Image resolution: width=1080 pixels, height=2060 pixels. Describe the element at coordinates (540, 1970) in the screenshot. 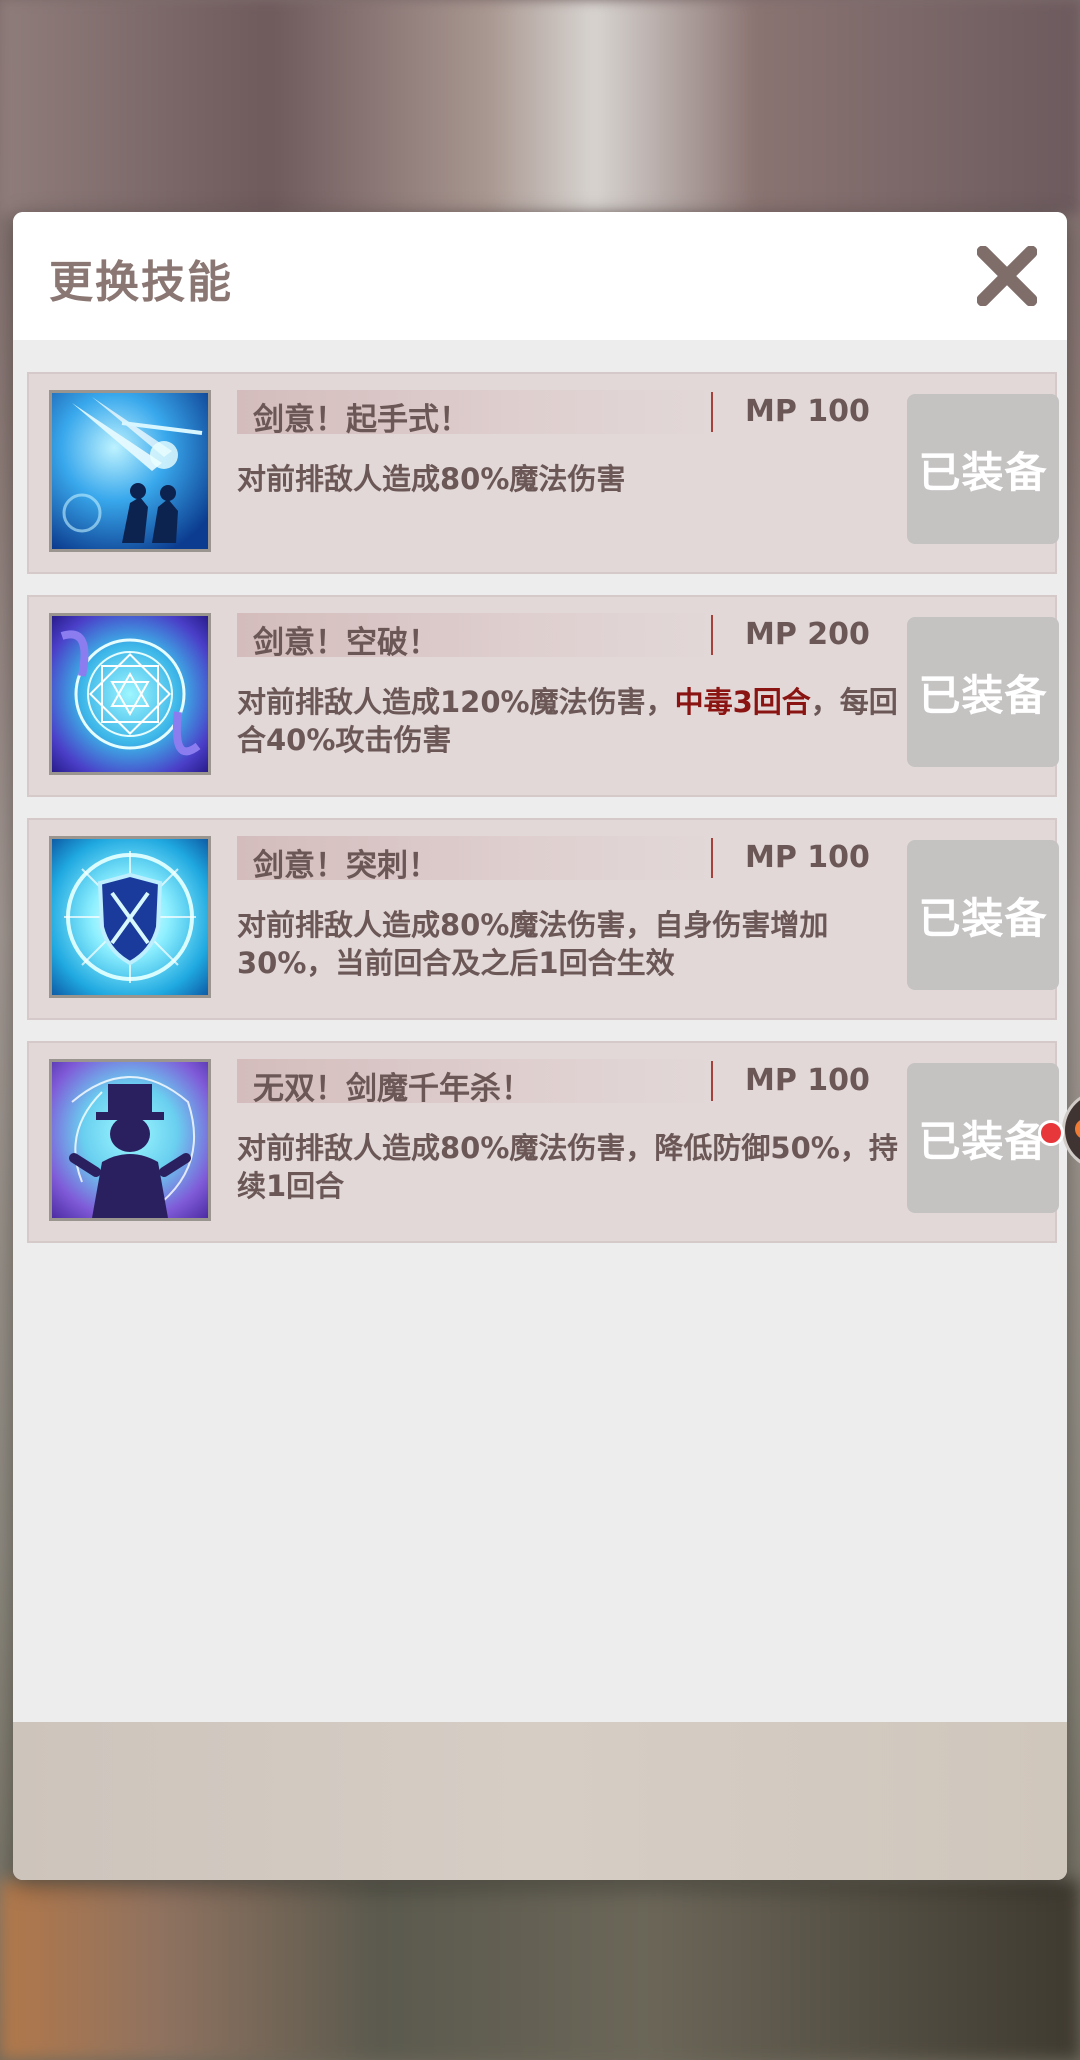

I see `background-bottom` at that location.